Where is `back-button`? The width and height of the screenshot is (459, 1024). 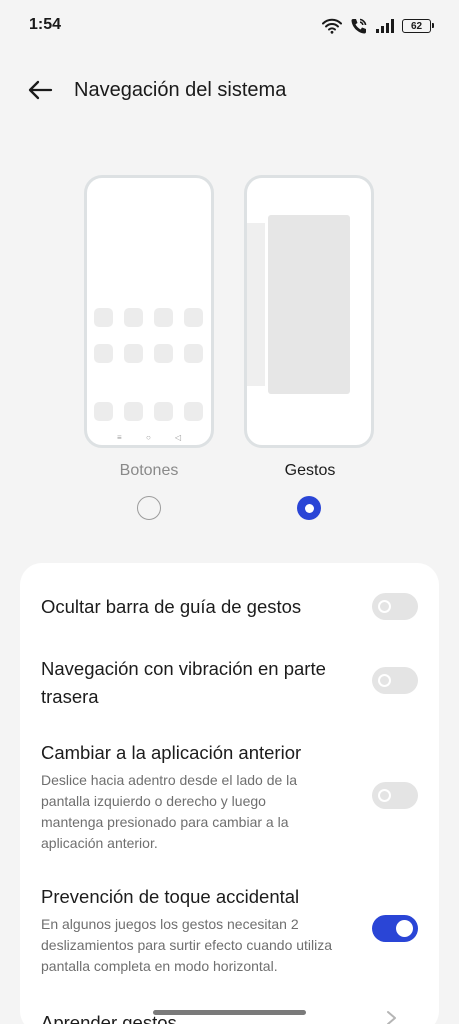 back-button is located at coordinates (40, 90).